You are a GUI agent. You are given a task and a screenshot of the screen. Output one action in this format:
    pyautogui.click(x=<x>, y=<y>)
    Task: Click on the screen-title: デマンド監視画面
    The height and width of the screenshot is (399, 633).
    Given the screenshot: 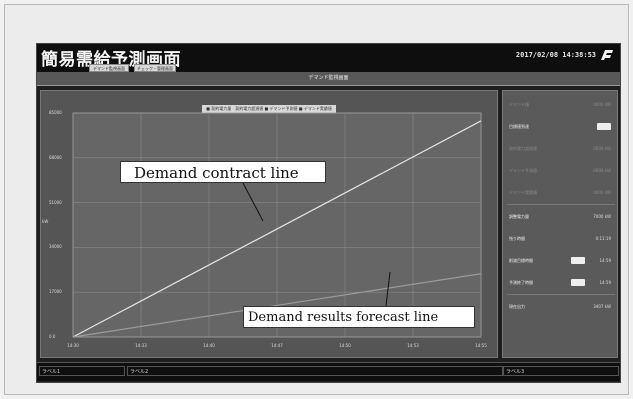 What is the action you would take?
    pyautogui.click(x=328, y=78)
    